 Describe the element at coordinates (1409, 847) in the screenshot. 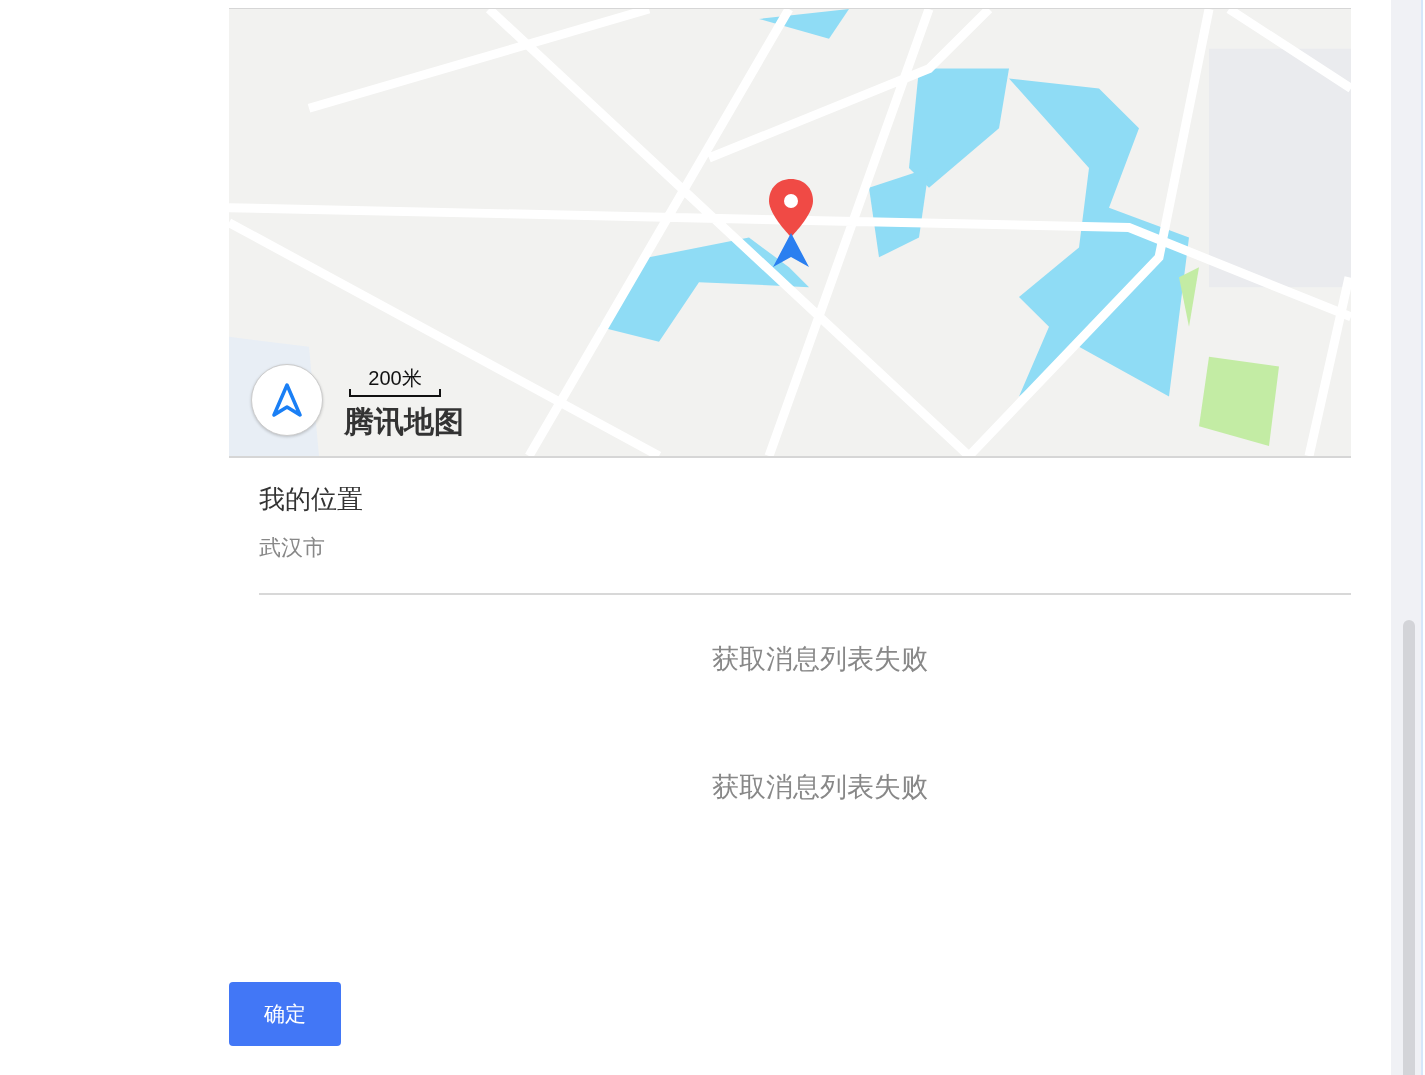

I see `scrollbar-thumb` at that location.